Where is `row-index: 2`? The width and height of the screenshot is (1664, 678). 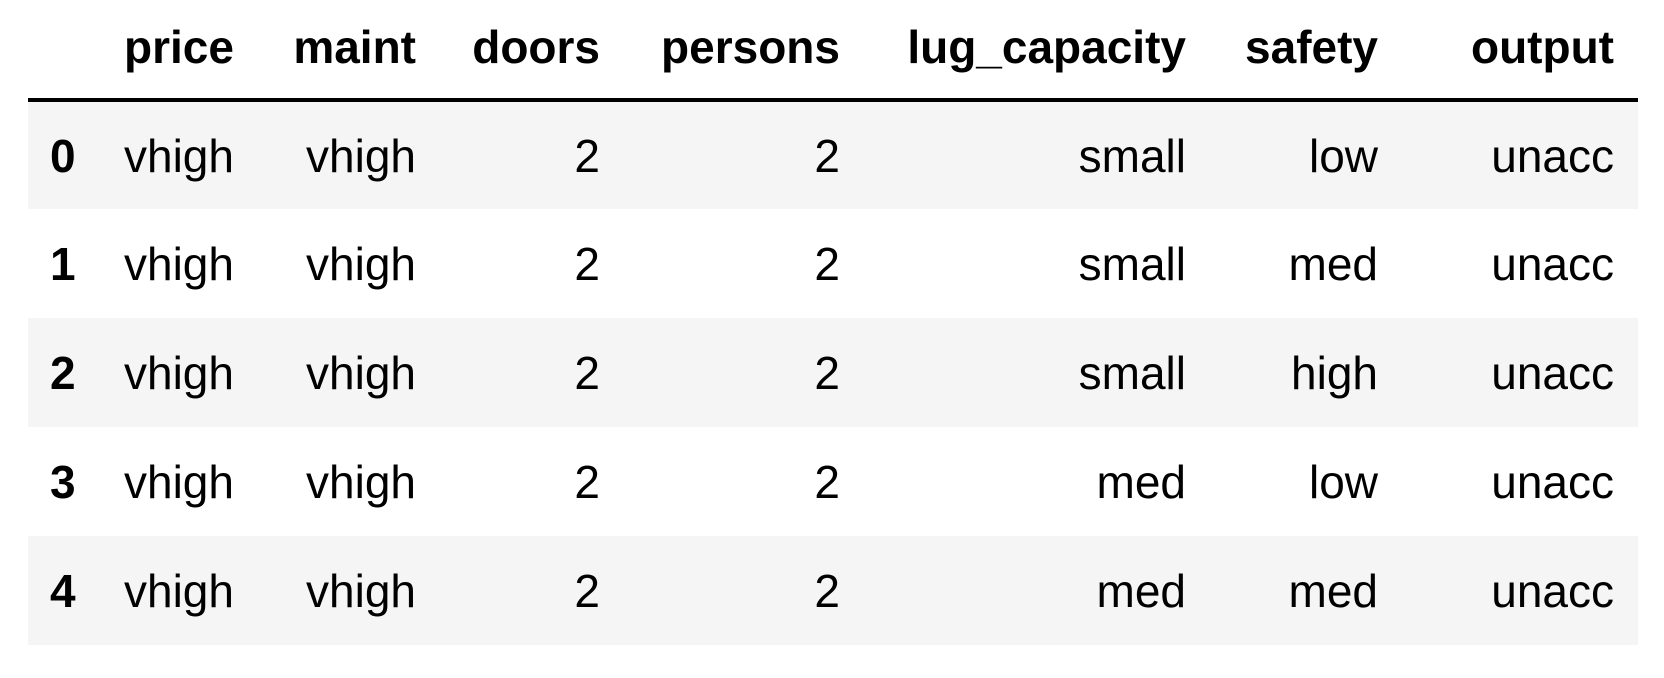 row-index: 2 is located at coordinates (63, 372).